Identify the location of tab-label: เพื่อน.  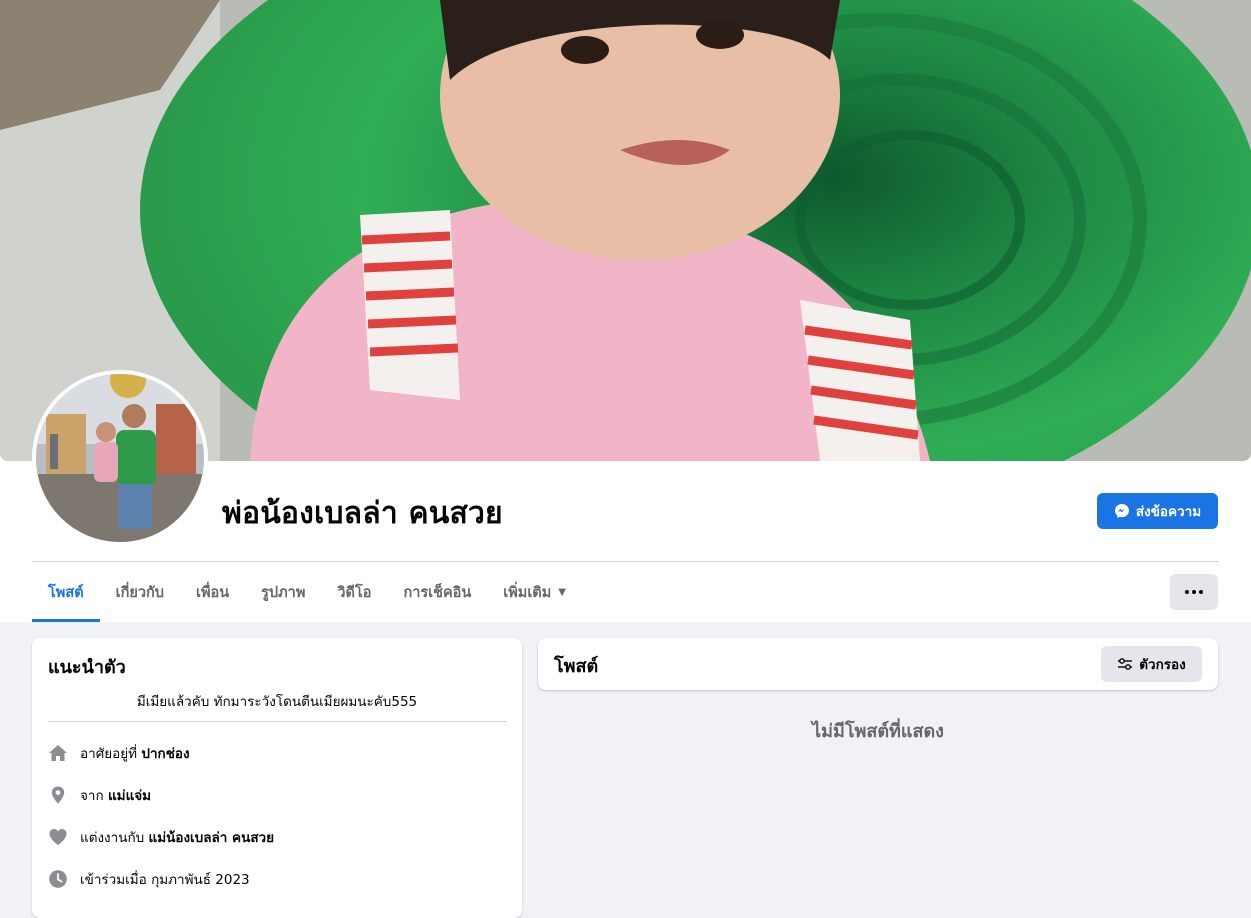
(212, 592).